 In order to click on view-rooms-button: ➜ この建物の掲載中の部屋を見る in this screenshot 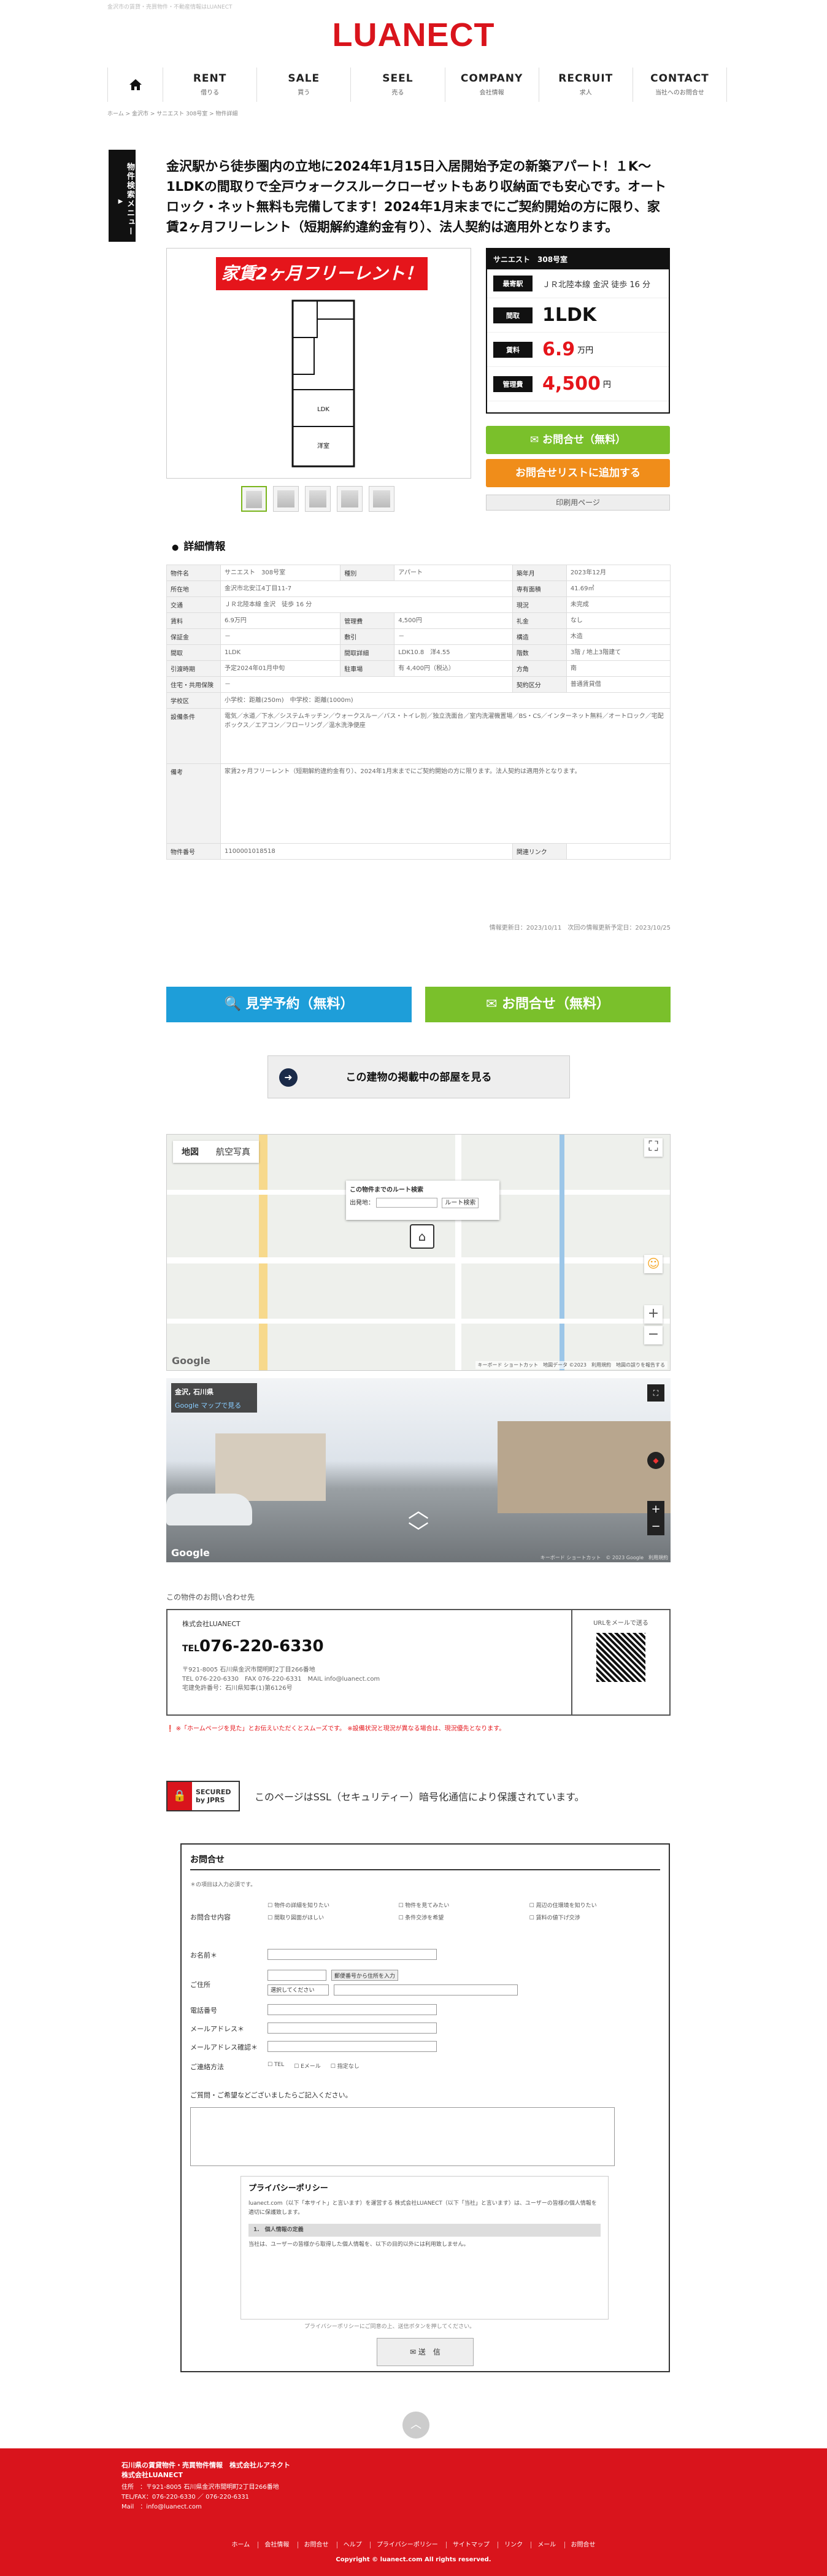, I will do `click(418, 1076)`.